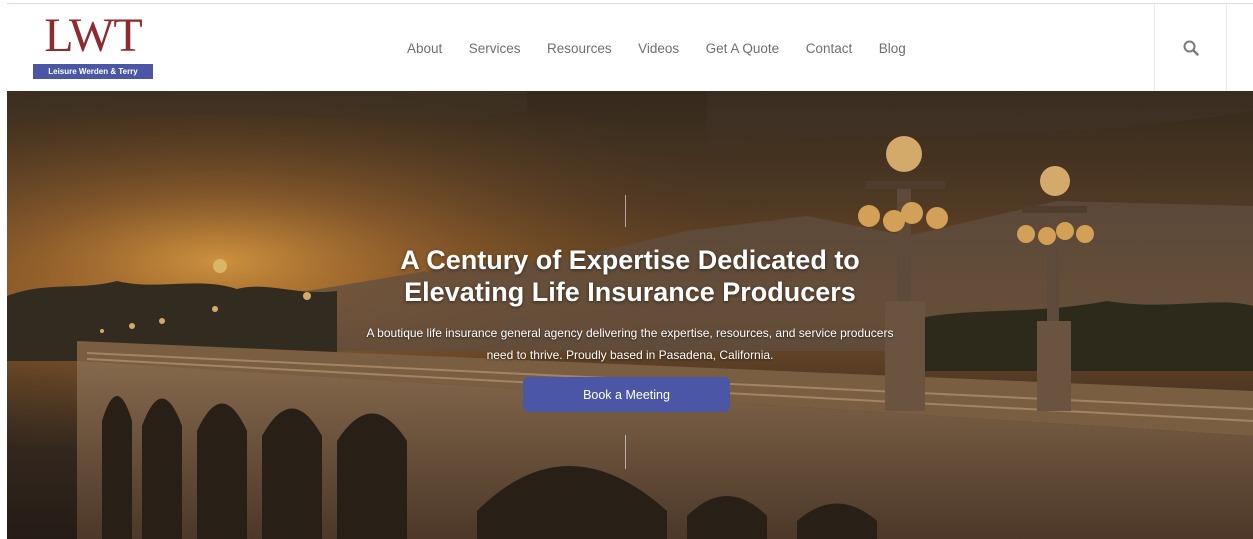  I want to click on divider-line-top, so click(625, 211).